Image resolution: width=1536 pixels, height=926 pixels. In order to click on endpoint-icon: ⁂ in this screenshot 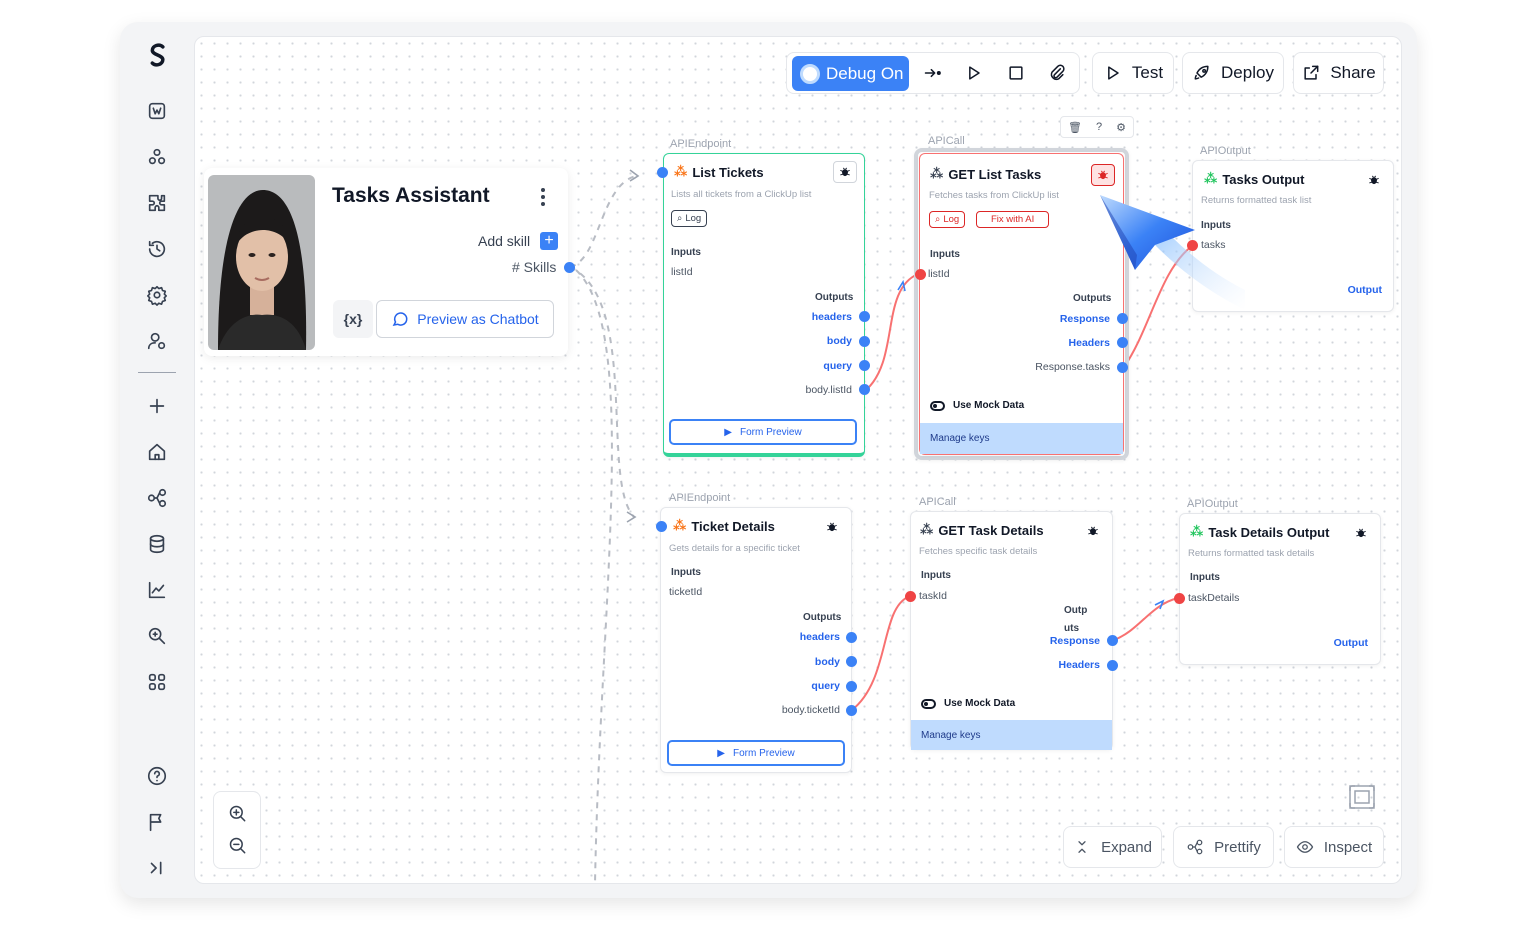, I will do `click(681, 171)`.